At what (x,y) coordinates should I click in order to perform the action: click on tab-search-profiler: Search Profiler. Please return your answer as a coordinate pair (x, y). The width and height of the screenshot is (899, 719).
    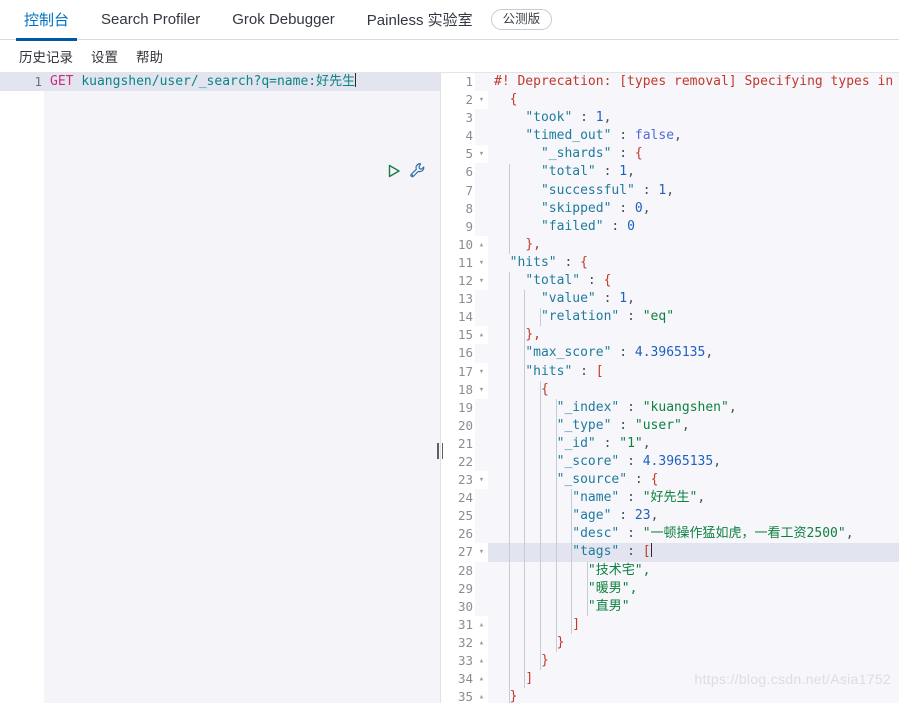
    Looking at the image, I should click on (150, 20).